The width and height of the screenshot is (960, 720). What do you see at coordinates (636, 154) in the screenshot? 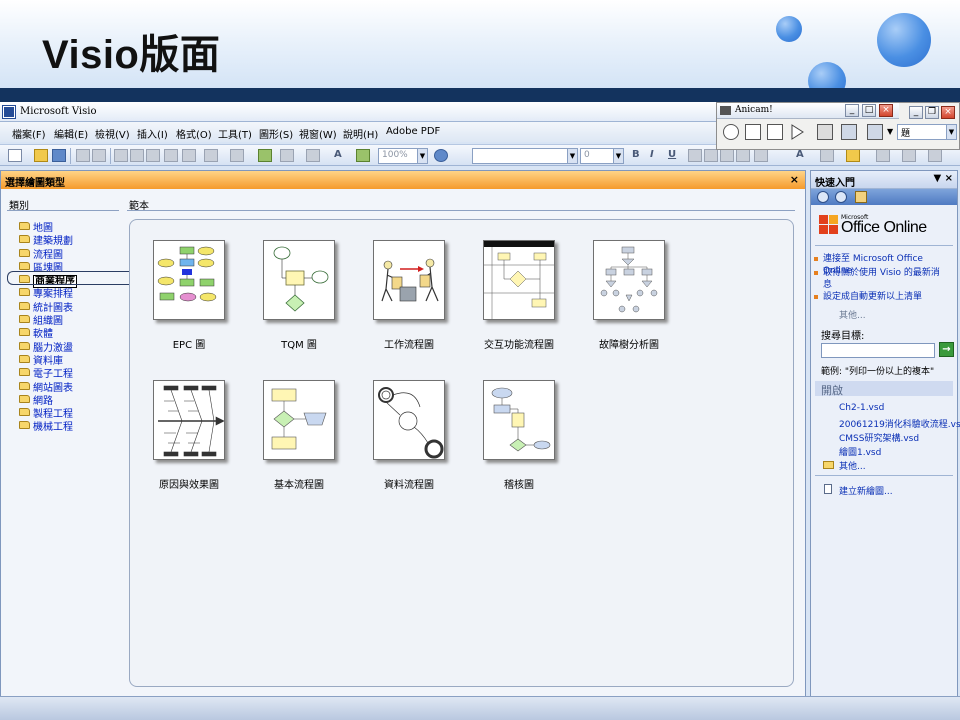
I see `bold-icon: B` at bounding box center [636, 154].